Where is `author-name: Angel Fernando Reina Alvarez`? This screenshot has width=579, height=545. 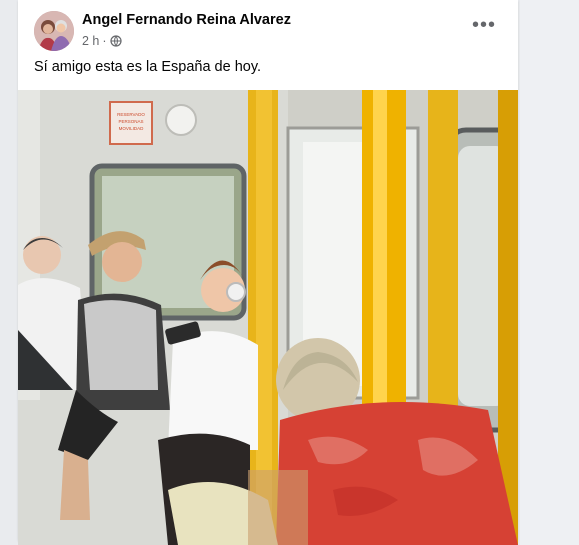
author-name: Angel Fernando Reina Alvarez is located at coordinates (186, 20).